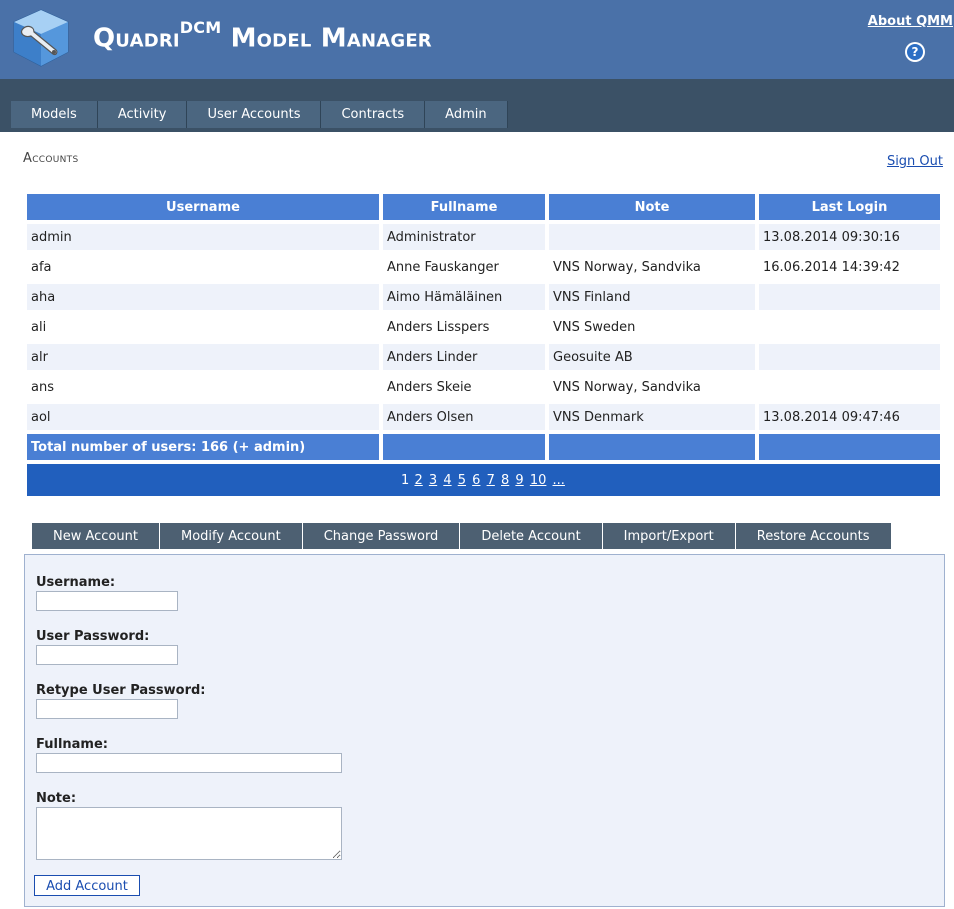 This screenshot has height=909, width=954. Describe the element at coordinates (107, 709) in the screenshot. I see `retype-password-input` at that location.